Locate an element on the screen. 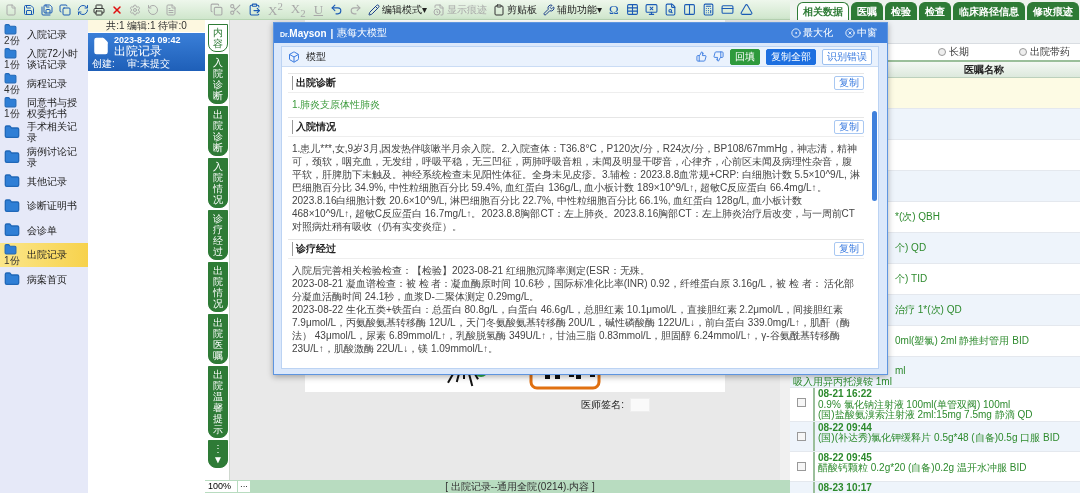 Image resolution: width=1080 pixels, height=493 pixels. section-text: 2023-08-22 生化五类+铁蛋白：总蛋白 80.8g/L，白蛋白 46.6g/L，总胆红素 10.1μmol/L，直接胆红素 2.2μmol/L，间接胆红素 7.9μmol/L，丙氨酸氨基转移酶 12U/L，天门冬氨酸氨基转移酶 20U/L，碱性磷酸酶 122U/L↓，前白蛋白 339.0mg/L↑，肌酐（酶法） 43μmol/L，尿素 6.89mmol/L↑，乳酸脱氢酶 349U/L↑，甘油三脂 0.83mmol/L，胆固醇 6.24mmol/L↑，γ-谷氨酰基转移酶 23U/L↑，肌酸激酶 22U/L↓，镁 1.09mmol/L↑。 is located at coordinates (571, 329).